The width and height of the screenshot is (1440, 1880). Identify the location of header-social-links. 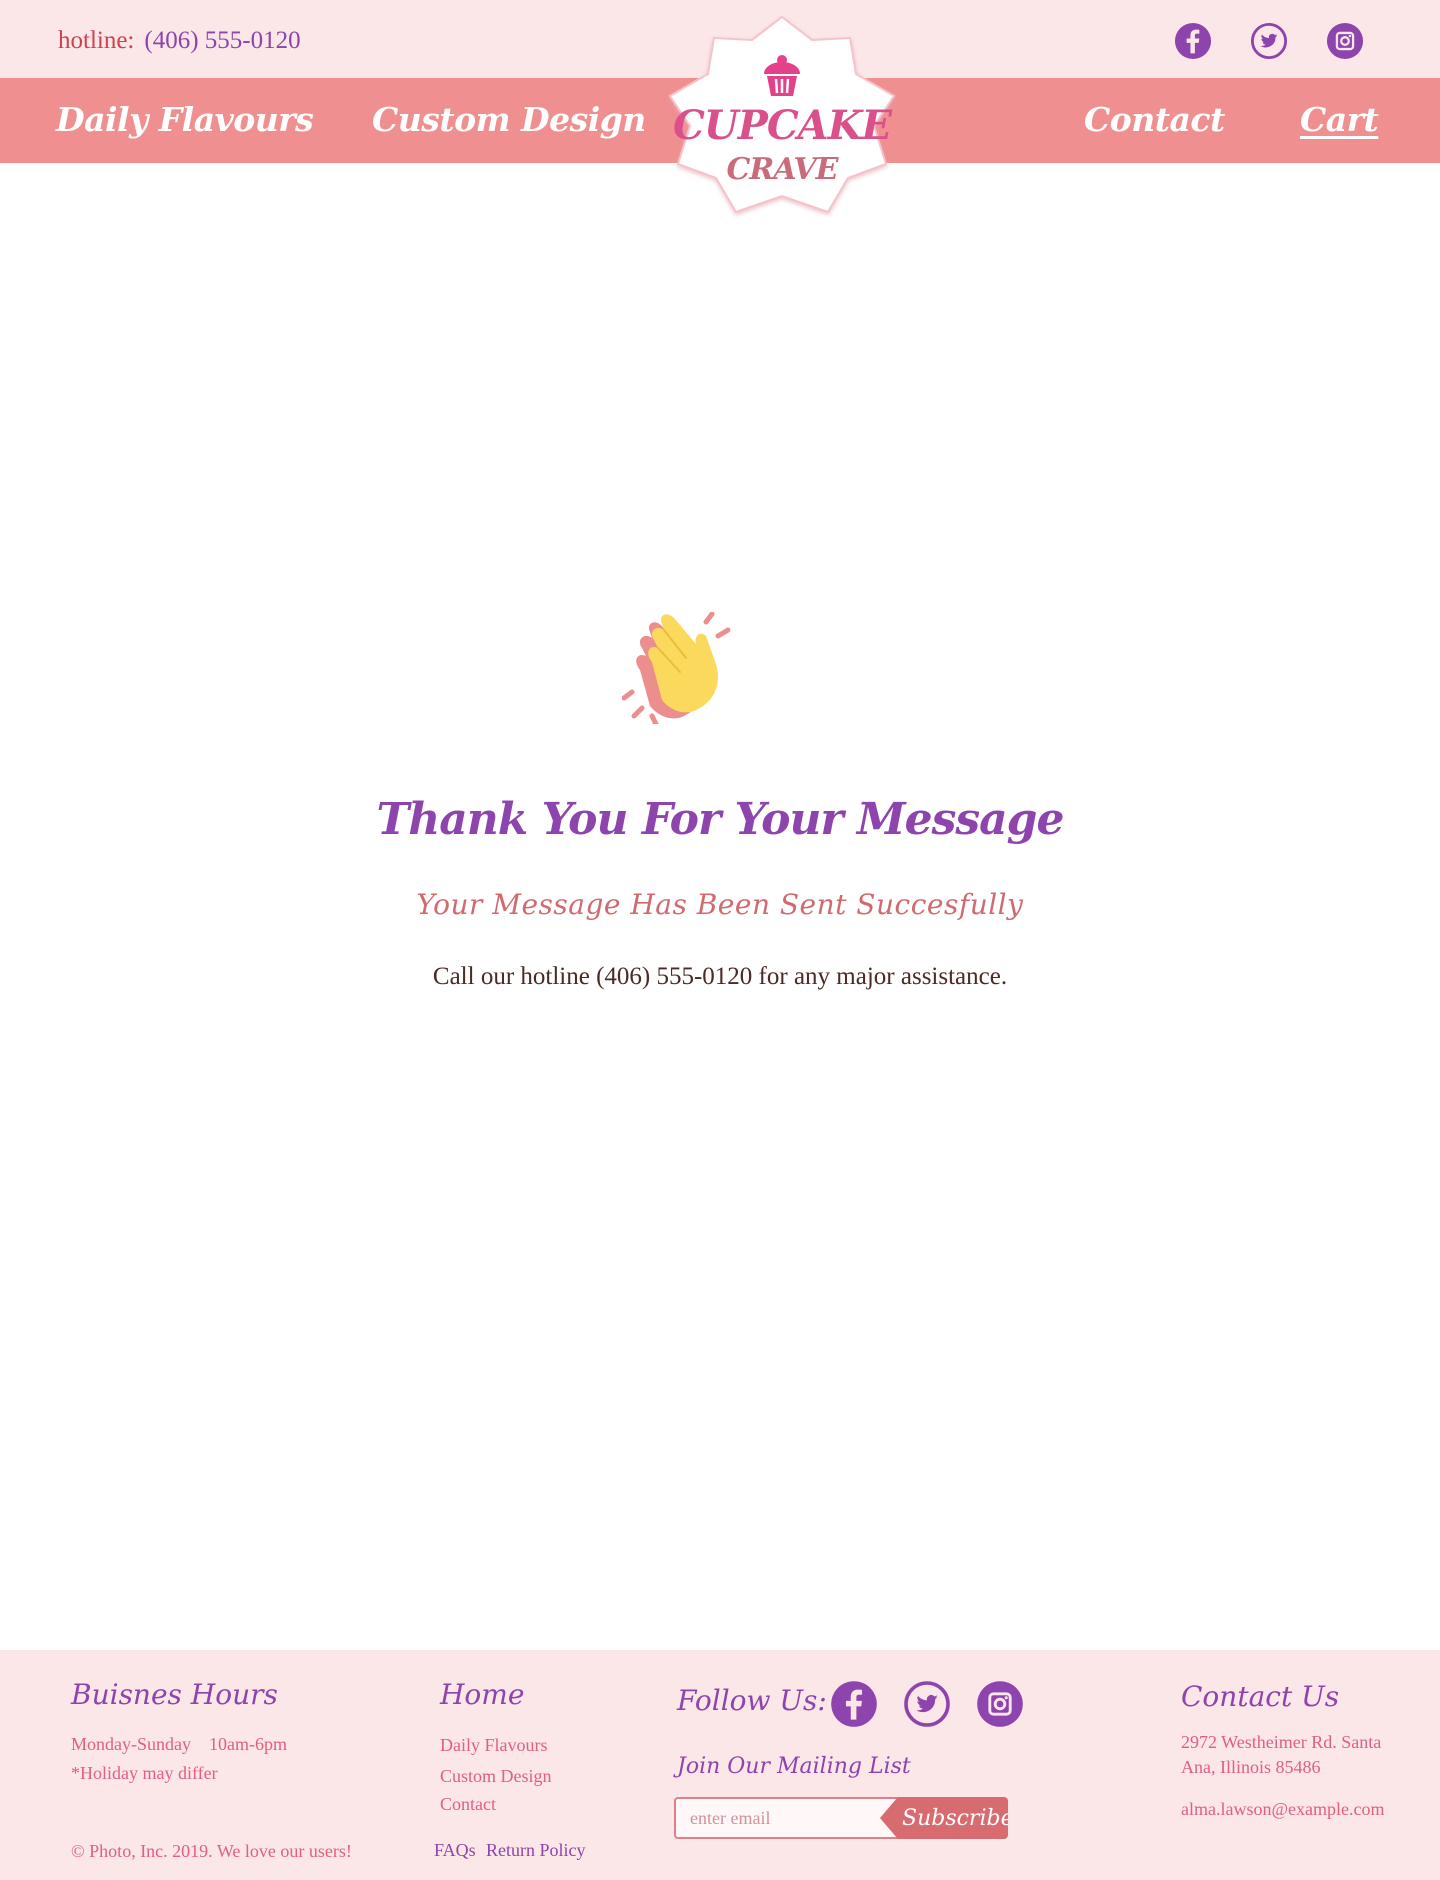
(1269, 41).